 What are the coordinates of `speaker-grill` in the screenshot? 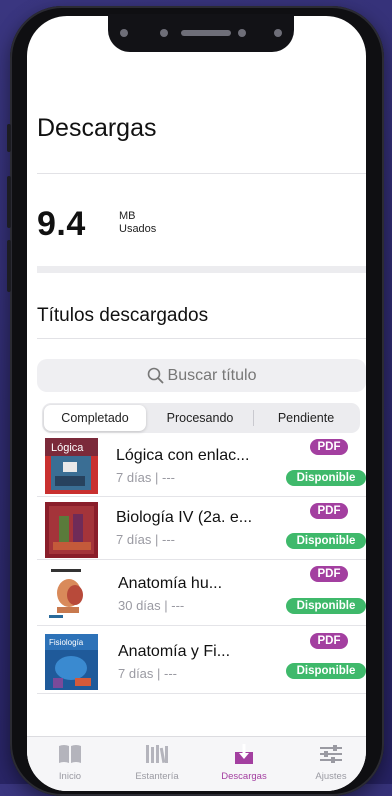 It's located at (206, 33).